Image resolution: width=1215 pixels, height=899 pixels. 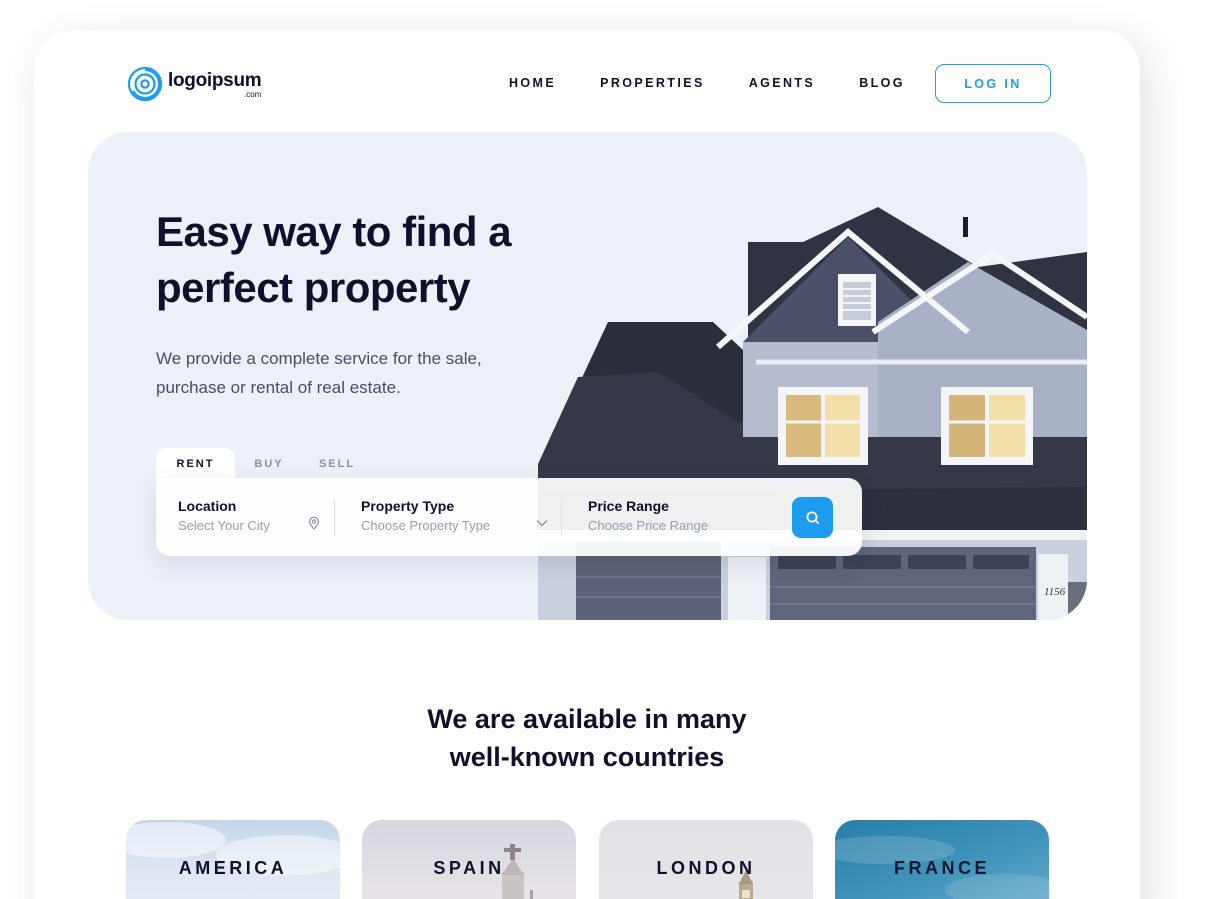 What do you see at coordinates (334, 259) in the screenshot?
I see `hero-title: Easy way to find a perfect property` at bounding box center [334, 259].